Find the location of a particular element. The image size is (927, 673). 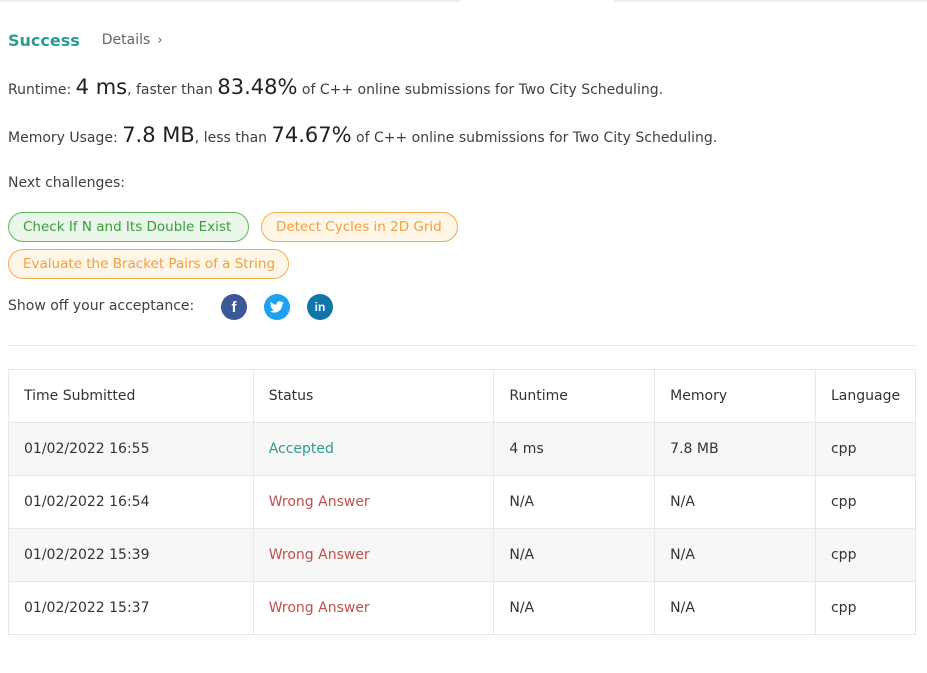

top-tab-border is located at coordinates (463, 1).